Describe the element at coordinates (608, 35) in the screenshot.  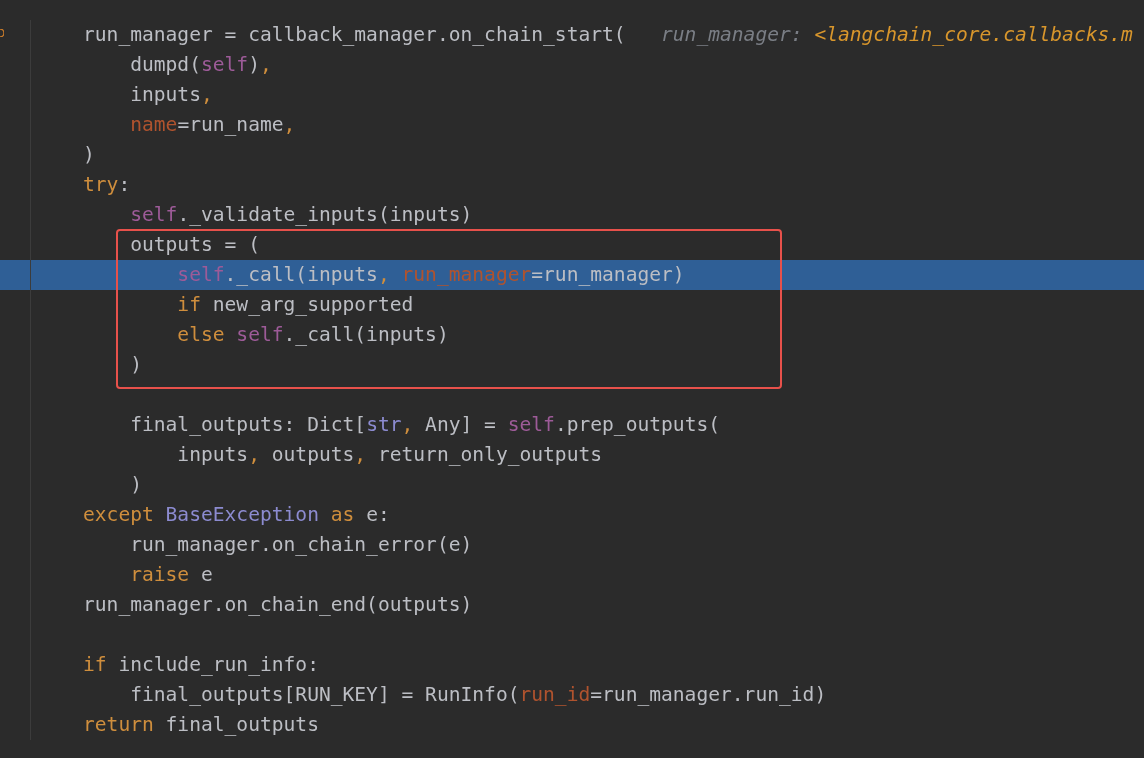
I see `code-line: run_manager = callback_manager.on_chain_start( run_manager: <langchain_core.callbacks.m` at that location.